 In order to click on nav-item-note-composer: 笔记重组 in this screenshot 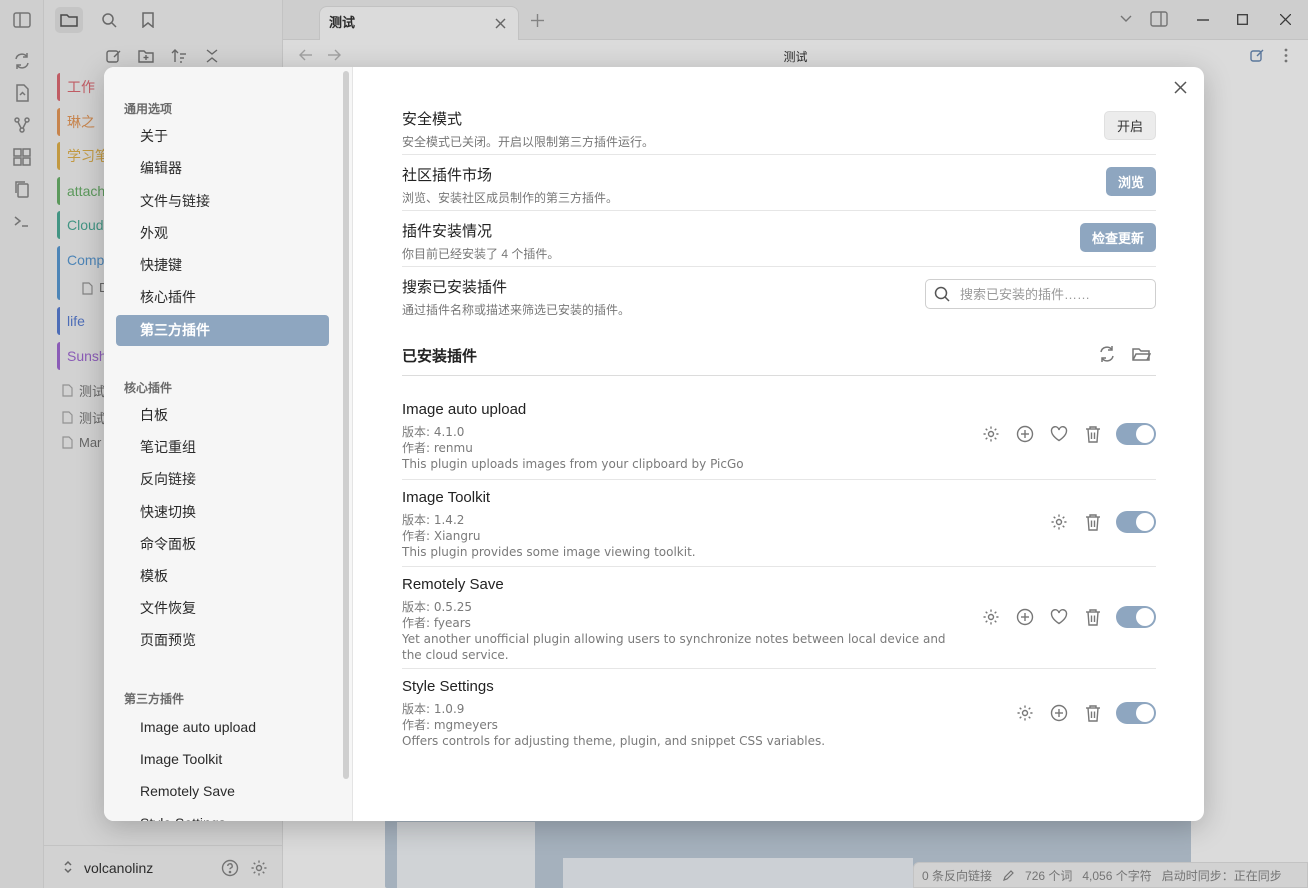, I will do `click(222, 447)`.